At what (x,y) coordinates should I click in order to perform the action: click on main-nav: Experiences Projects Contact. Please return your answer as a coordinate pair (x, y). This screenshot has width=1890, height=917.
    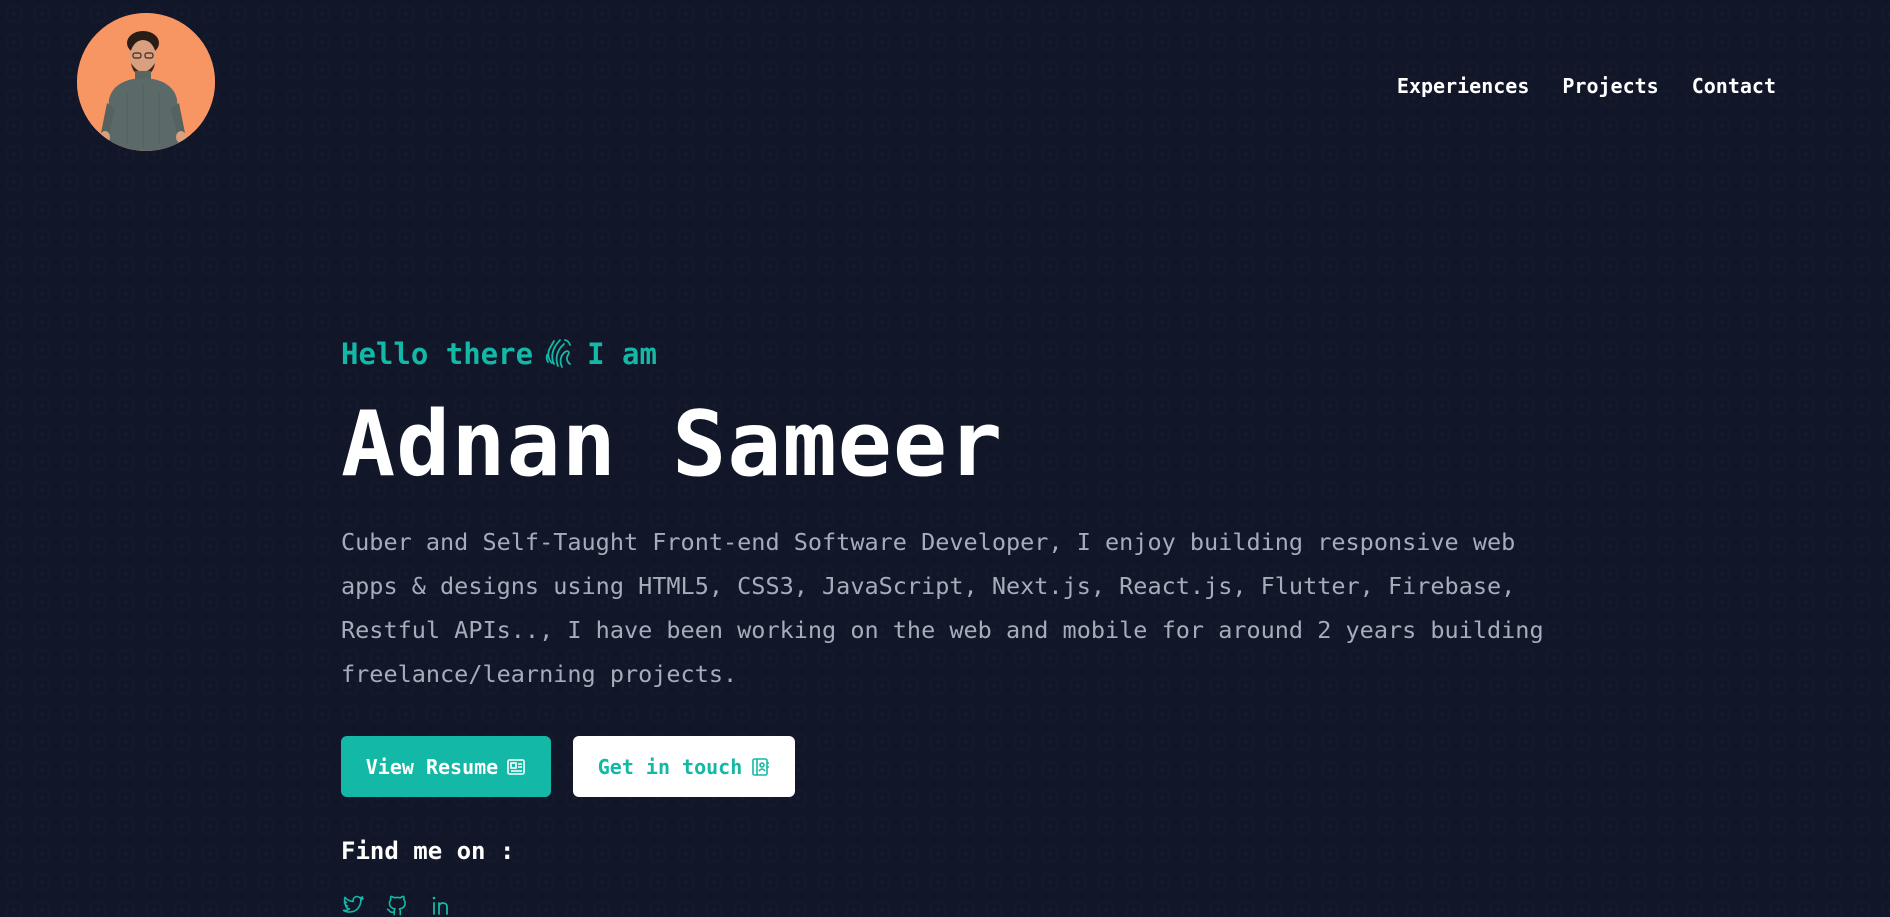
    Looking at the image, I should click on (1586, 86).